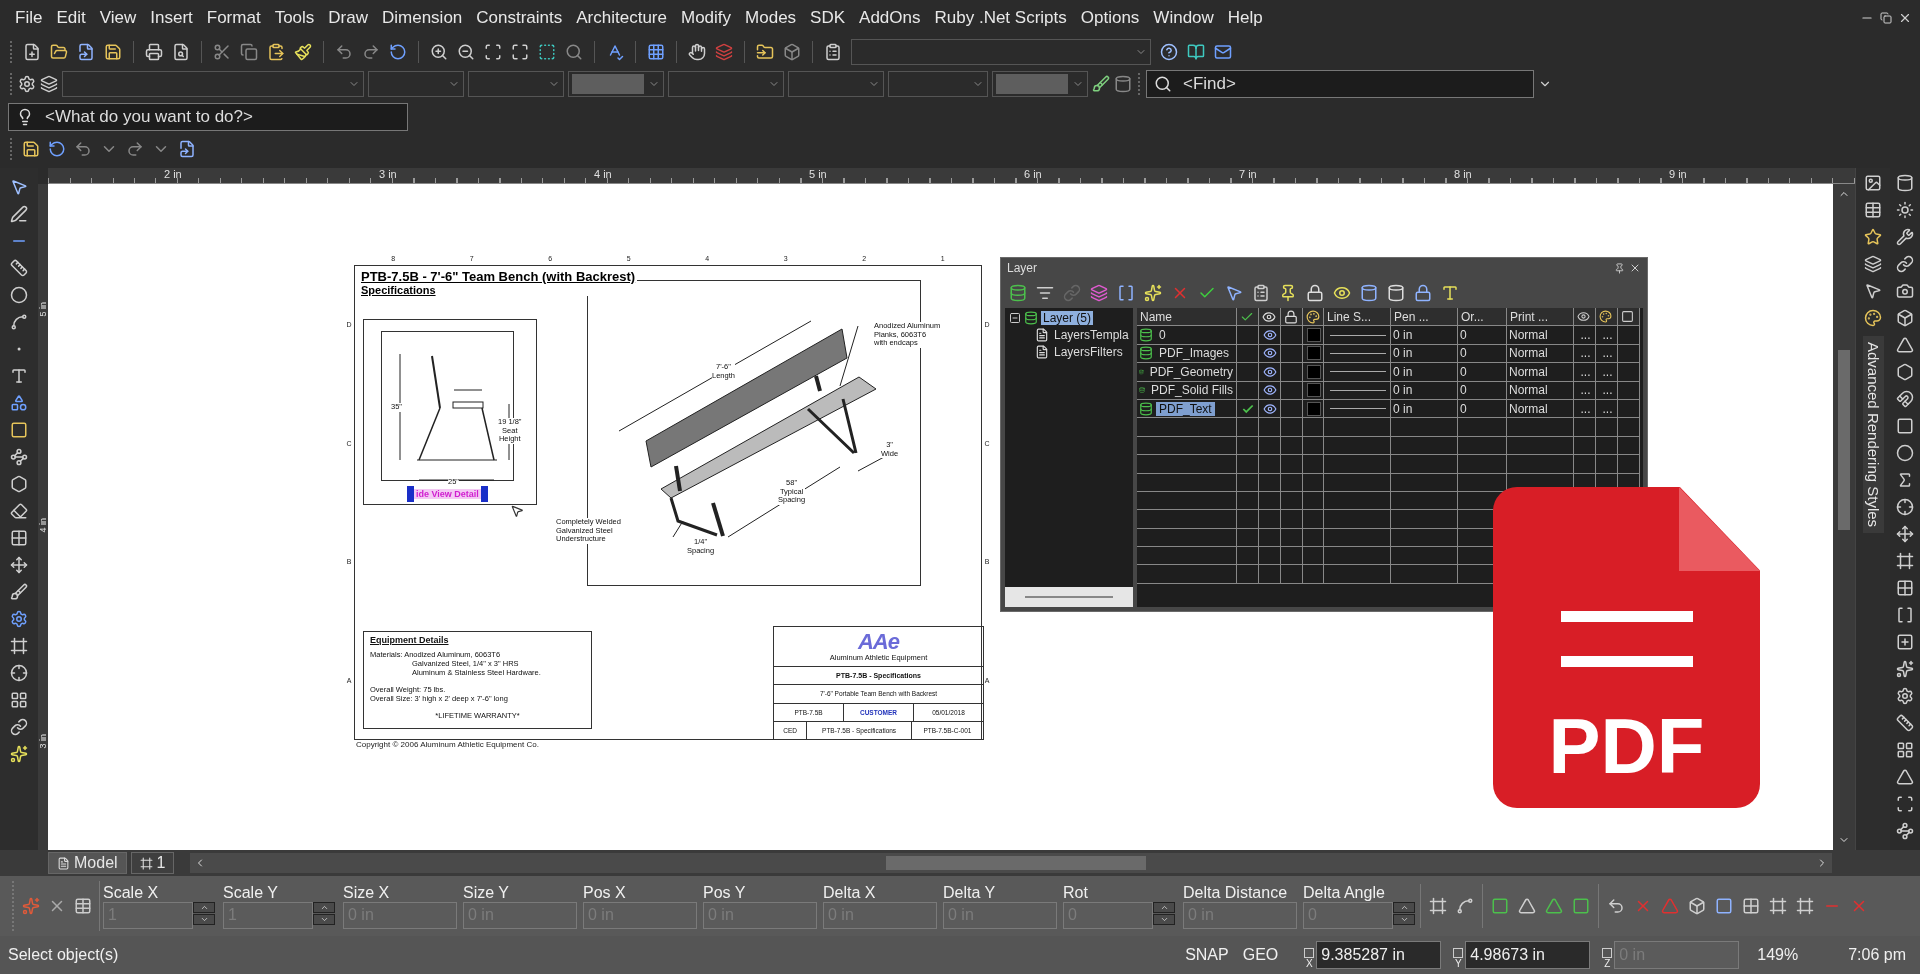  Describe the element at coordinates (1778, 955) in the screenshot. I see `zoom-level: 149%` at that location.